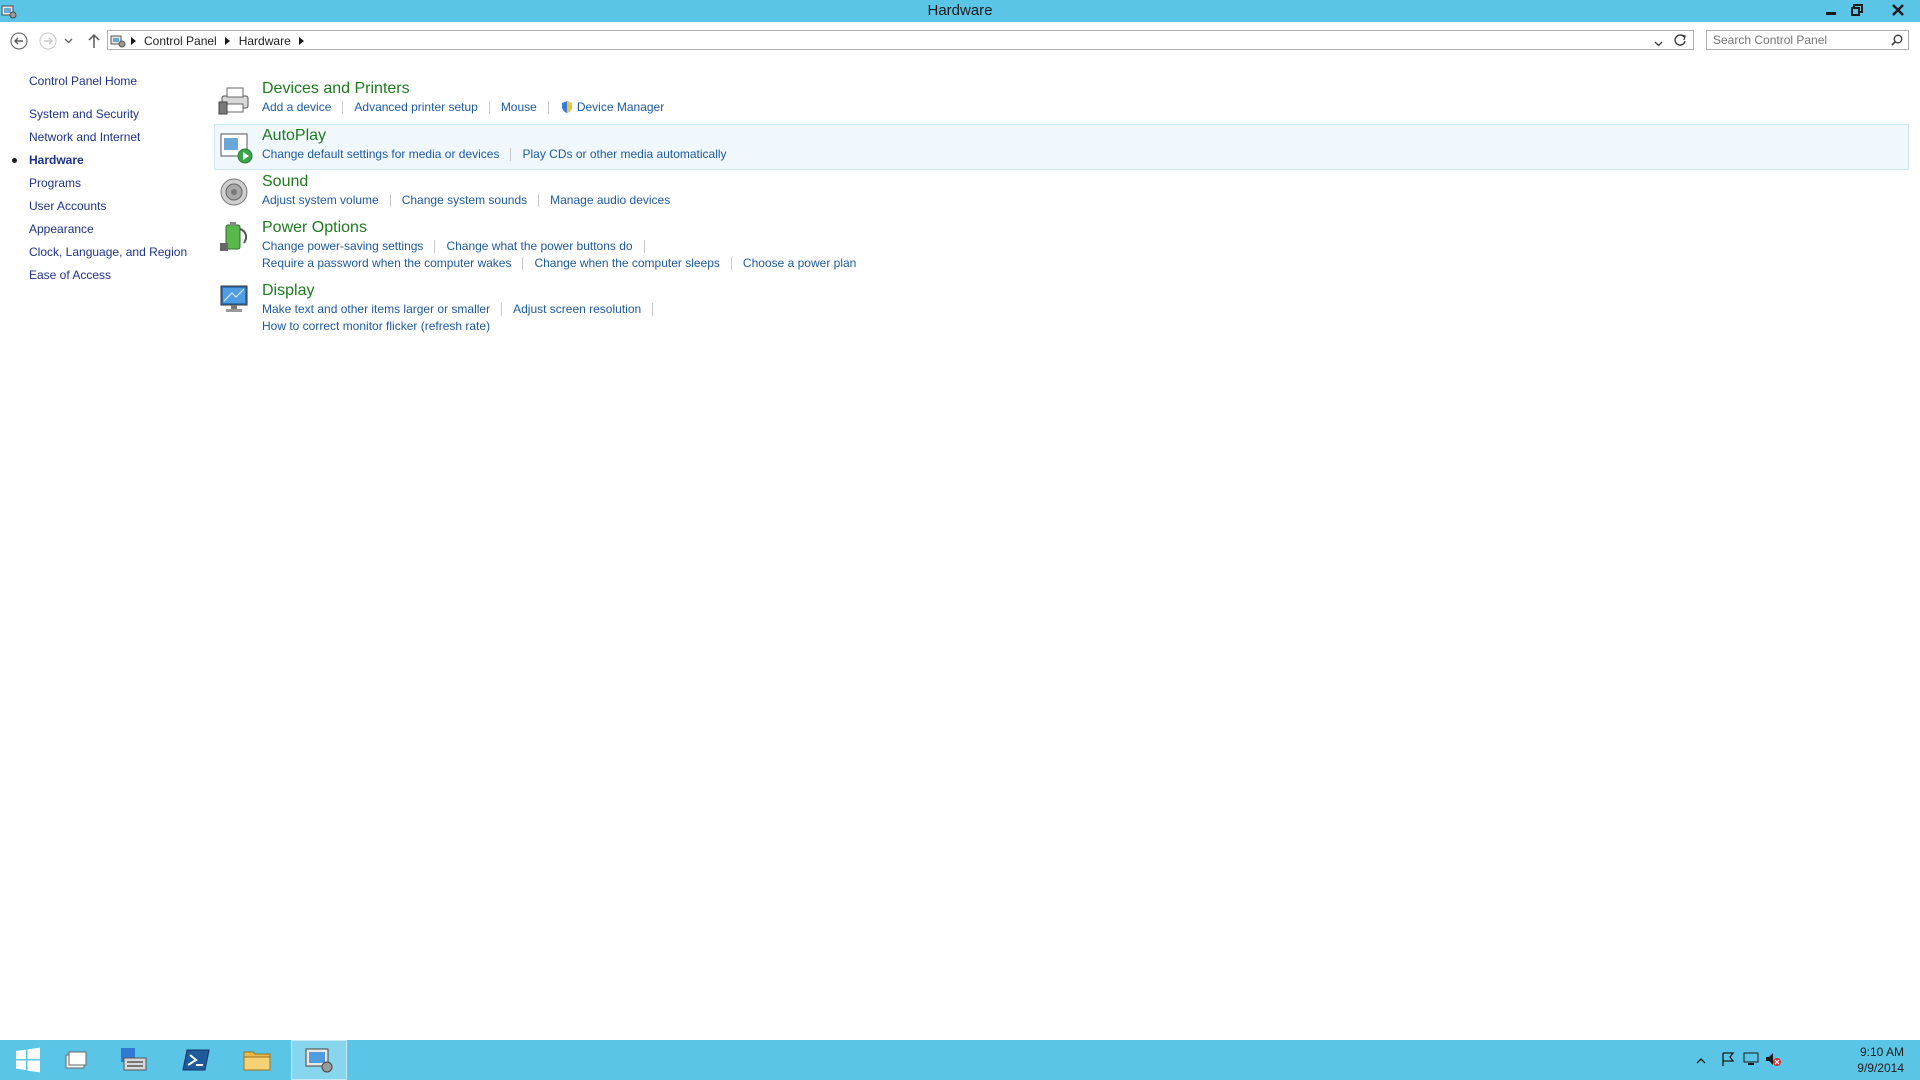 The height and width of the screenshot is (1080, 1920). Describe the element at coordinates (265, 41) in the screenshot. I see `breadcrumb-hardware: Hardware` at that location.